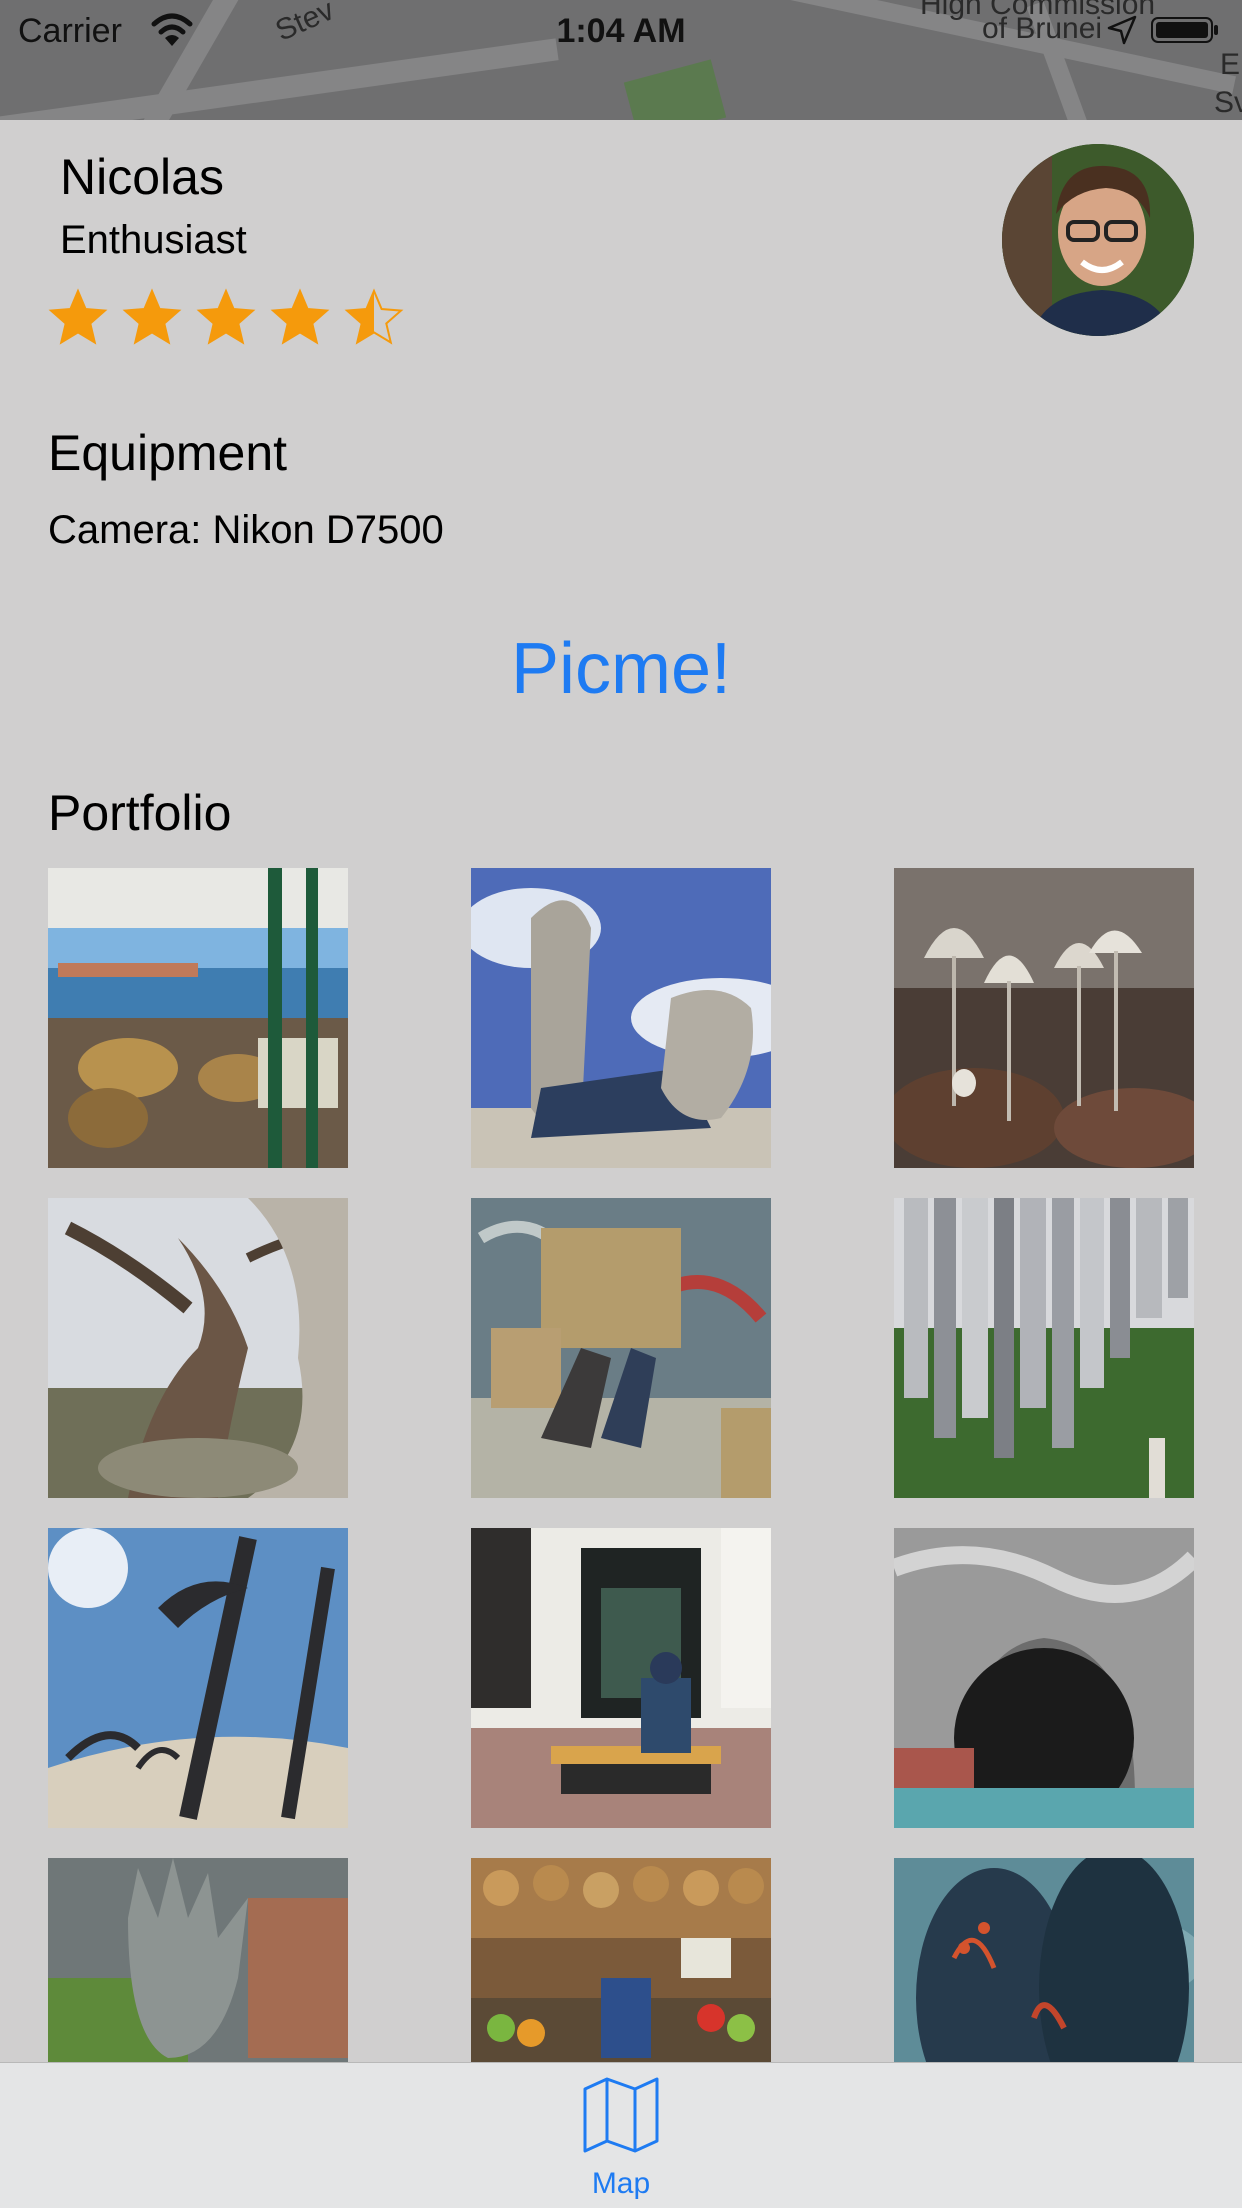 This screenshot has height=2208, width=1242. I want to click on metal-pipes-sculpture-photo, so click(1044, 1348).